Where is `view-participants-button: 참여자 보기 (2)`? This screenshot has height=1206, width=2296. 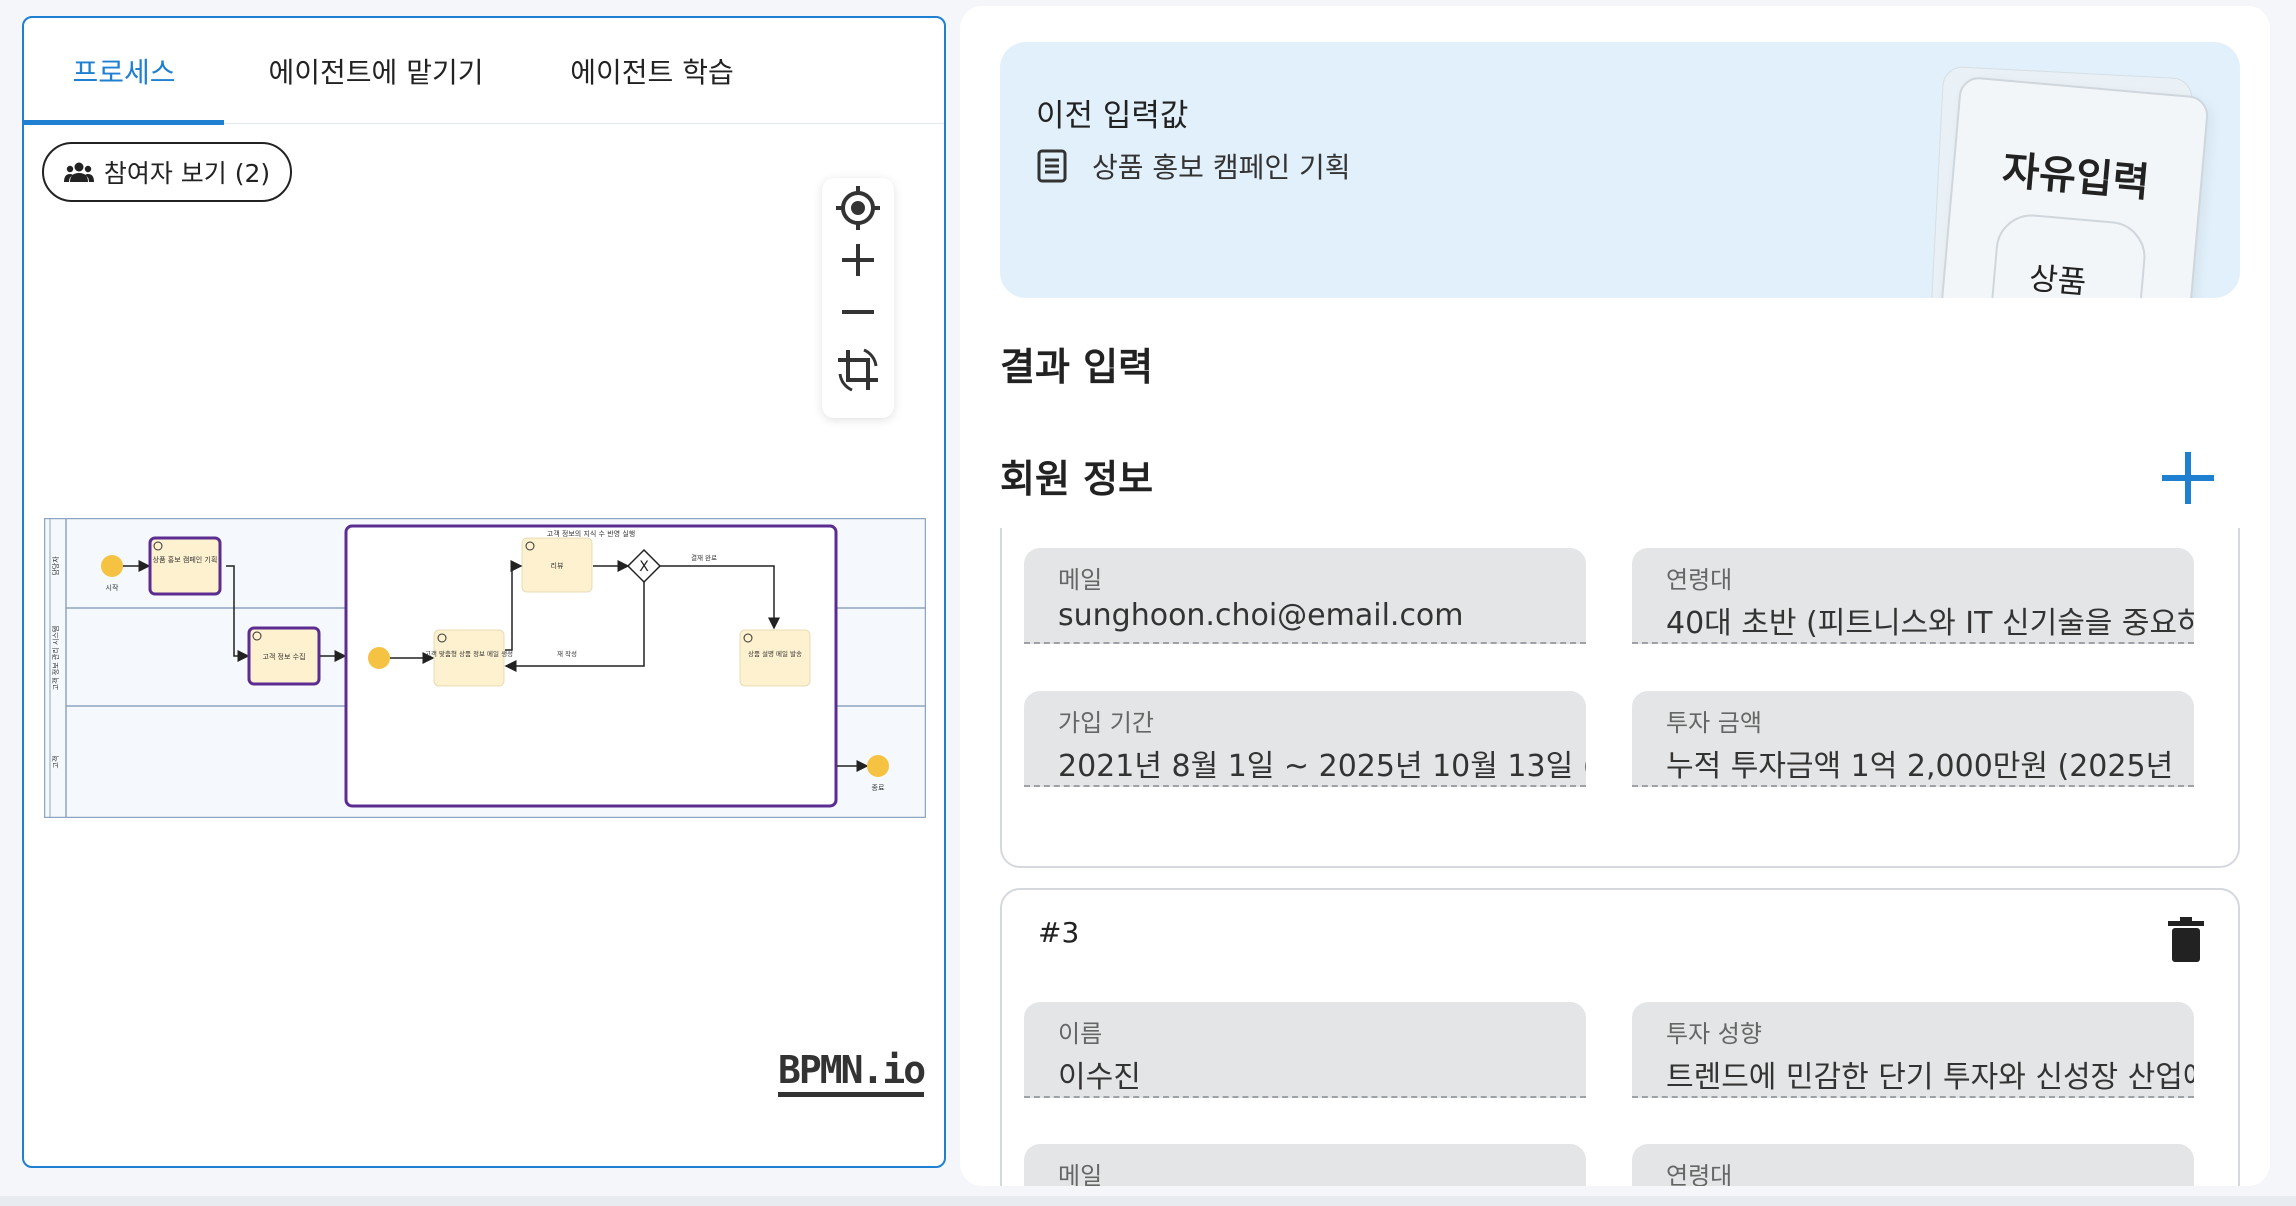
view-participants-button: 참여자 보기 (2) is located at coordinates (167, 172).